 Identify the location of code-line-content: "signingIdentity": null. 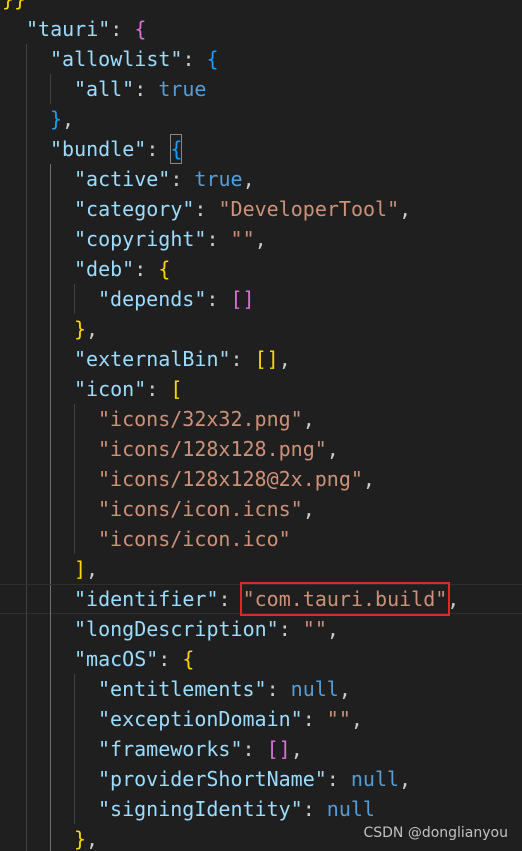
(236, 809).